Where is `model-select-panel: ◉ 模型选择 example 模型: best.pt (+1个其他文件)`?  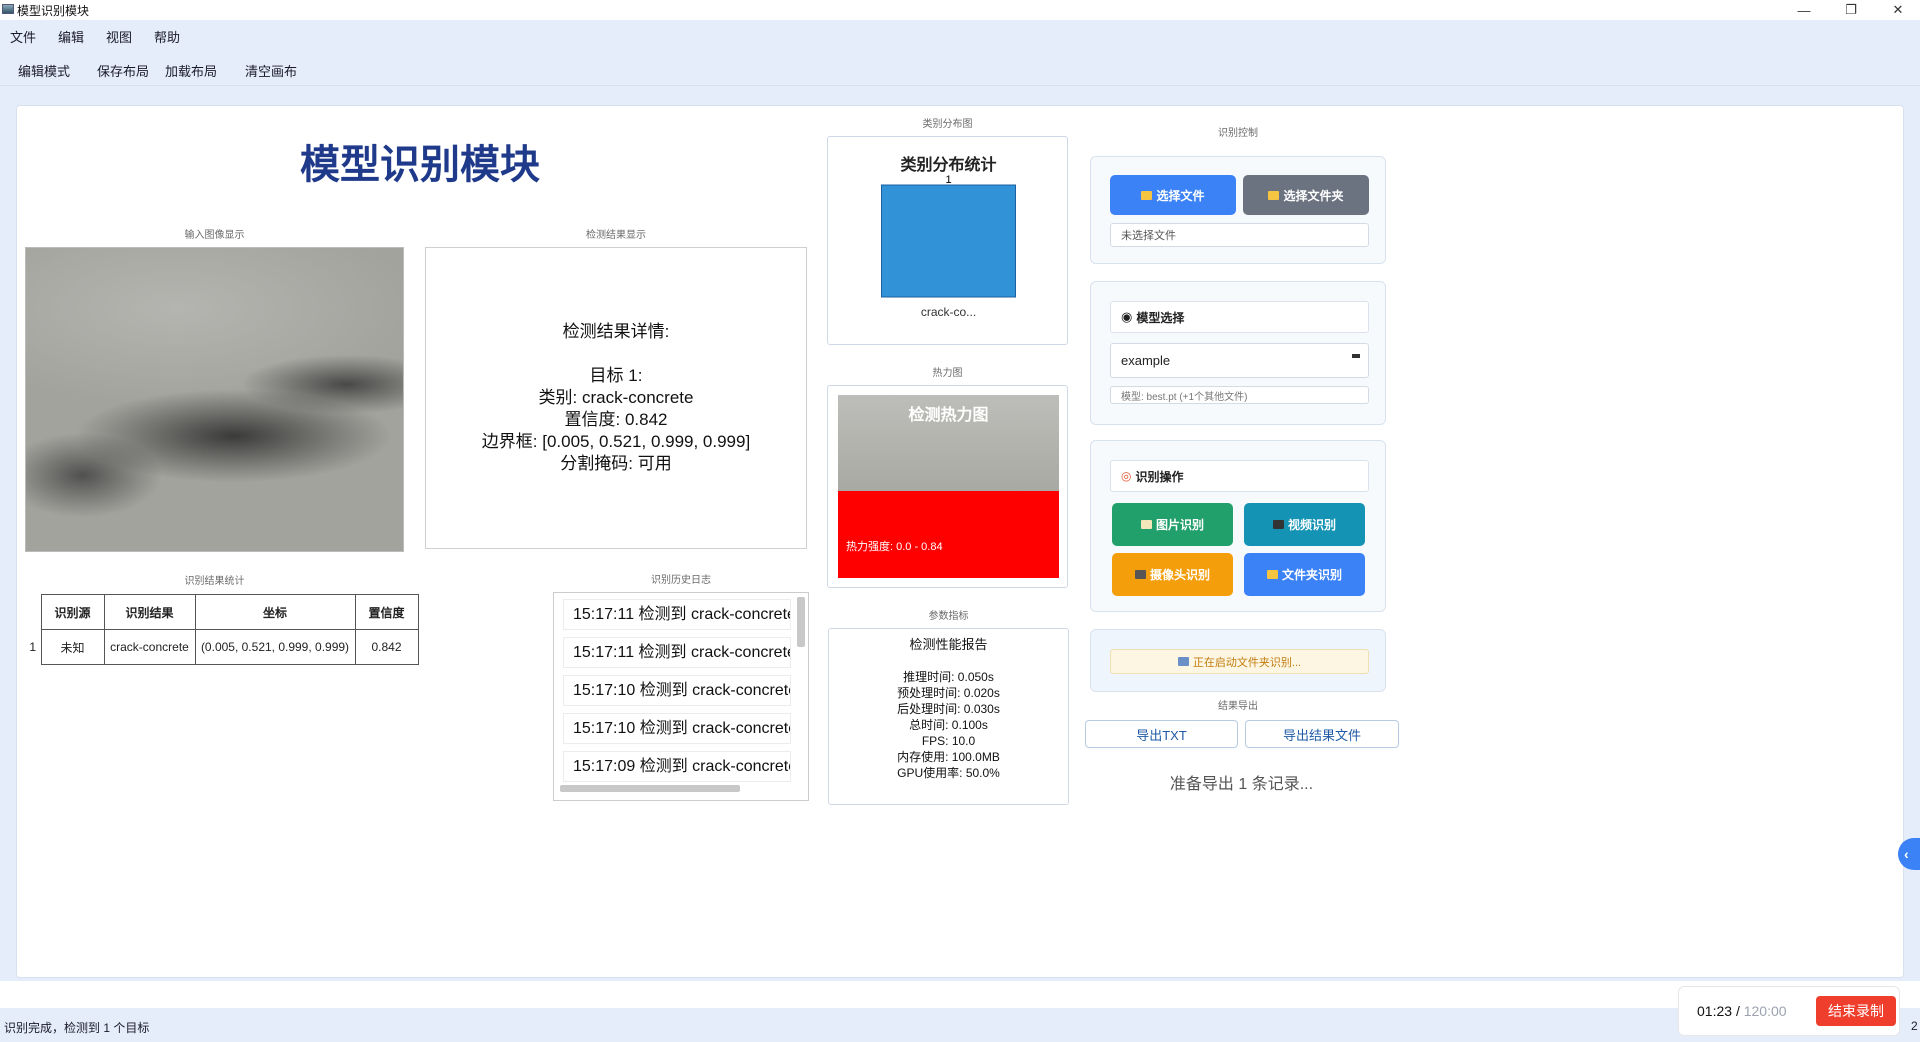
model-select-panel: ◉ 模型选择 example 模型: best.pt (+1个其他文件) is located at coordinates (1238, 353).